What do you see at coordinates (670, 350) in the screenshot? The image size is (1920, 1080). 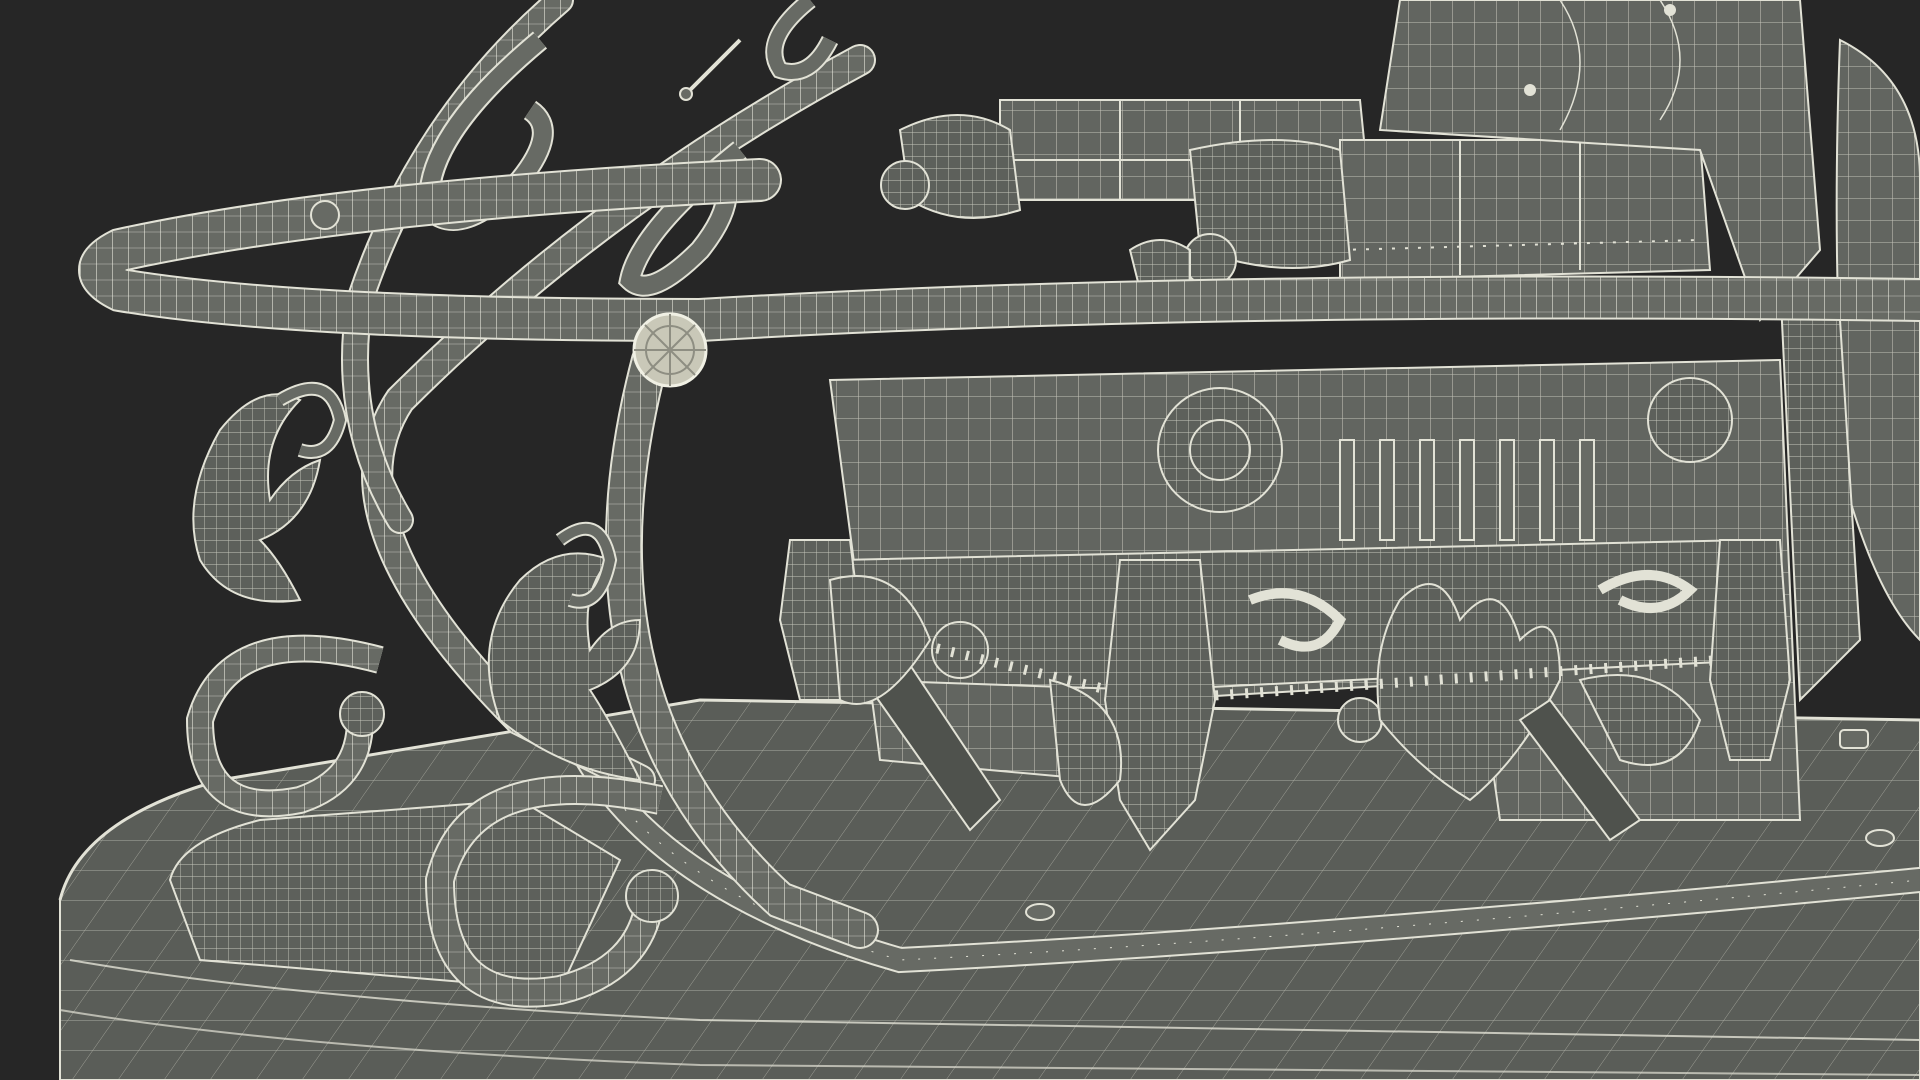 I see `rail-rosette` at bounding box center [670, 350].